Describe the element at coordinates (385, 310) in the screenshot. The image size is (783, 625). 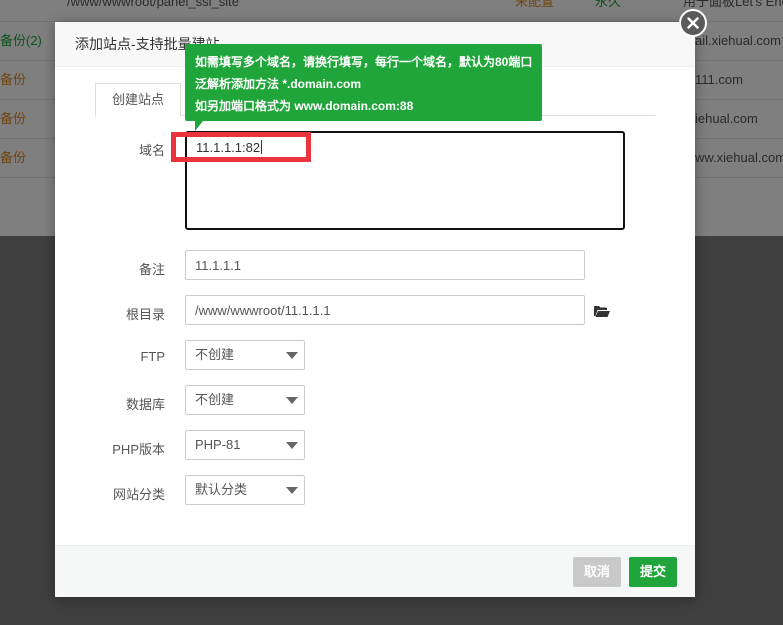
I see `root-dir-input` at that location.